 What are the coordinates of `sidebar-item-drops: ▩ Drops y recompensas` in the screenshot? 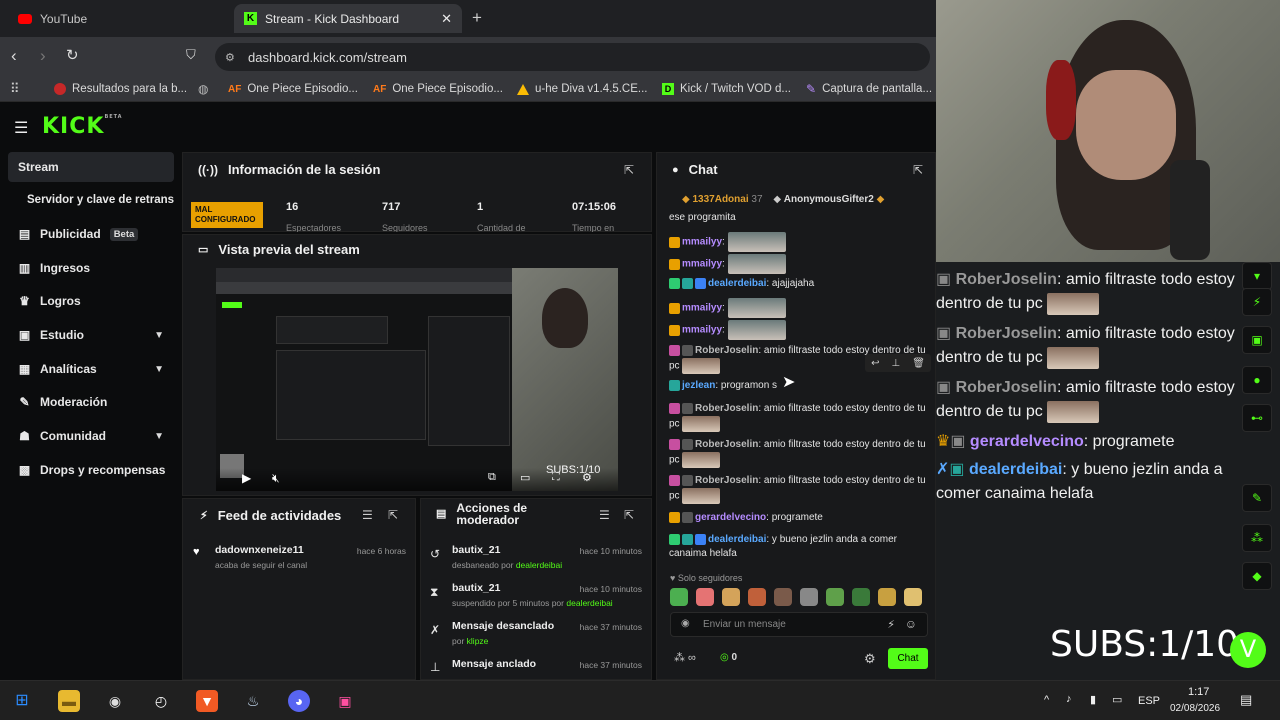 It's located at (91, 470).